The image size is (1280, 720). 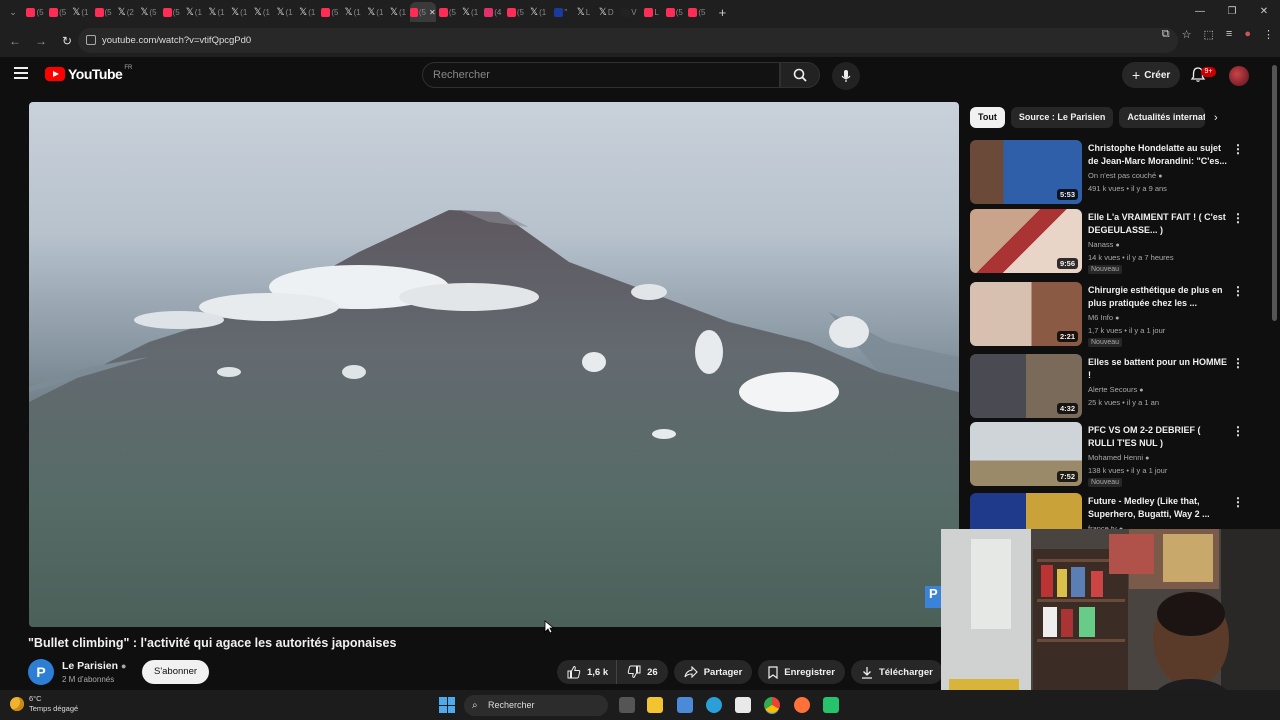 What do you see at coordinates (67, 41) in the screenshot?
I see `reload-icon: ↻` at bounding box center [67, 41].